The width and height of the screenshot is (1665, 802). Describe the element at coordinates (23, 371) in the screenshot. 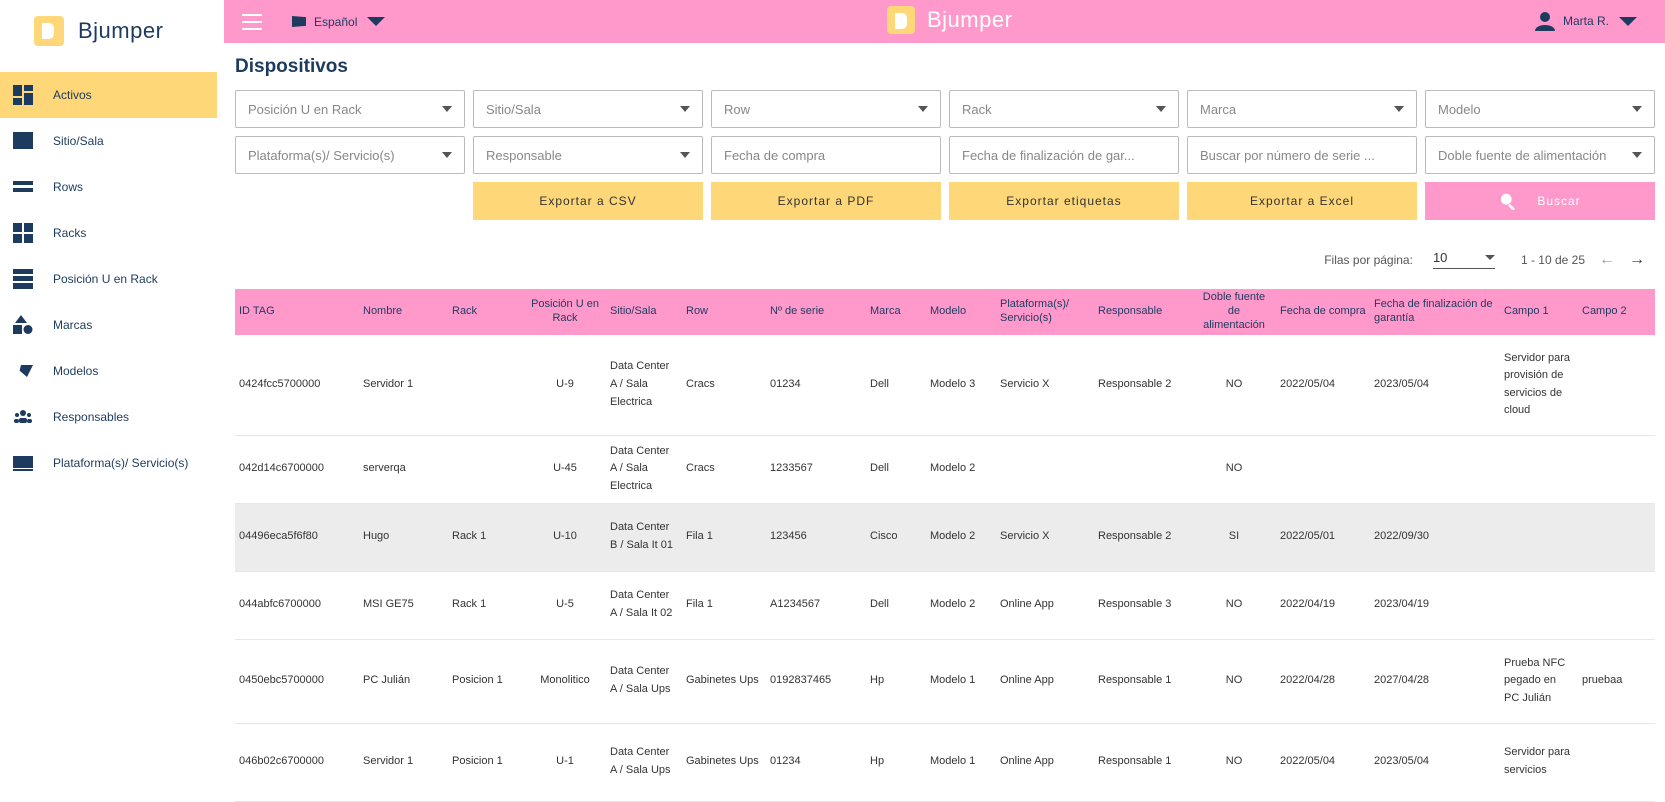

I see `model-icon` at that location.